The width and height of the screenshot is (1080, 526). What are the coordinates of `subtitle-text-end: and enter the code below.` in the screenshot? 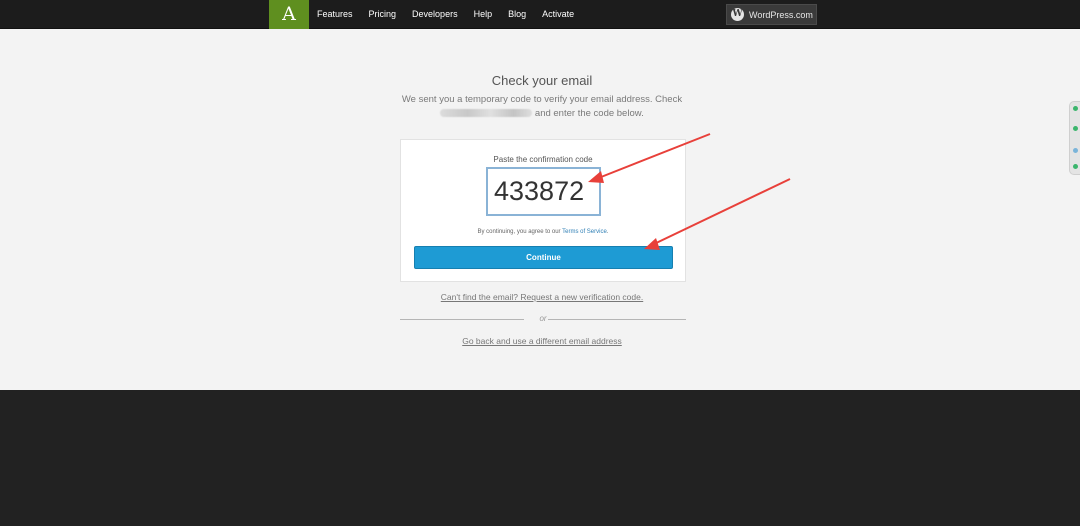 It's located at (589, 113).